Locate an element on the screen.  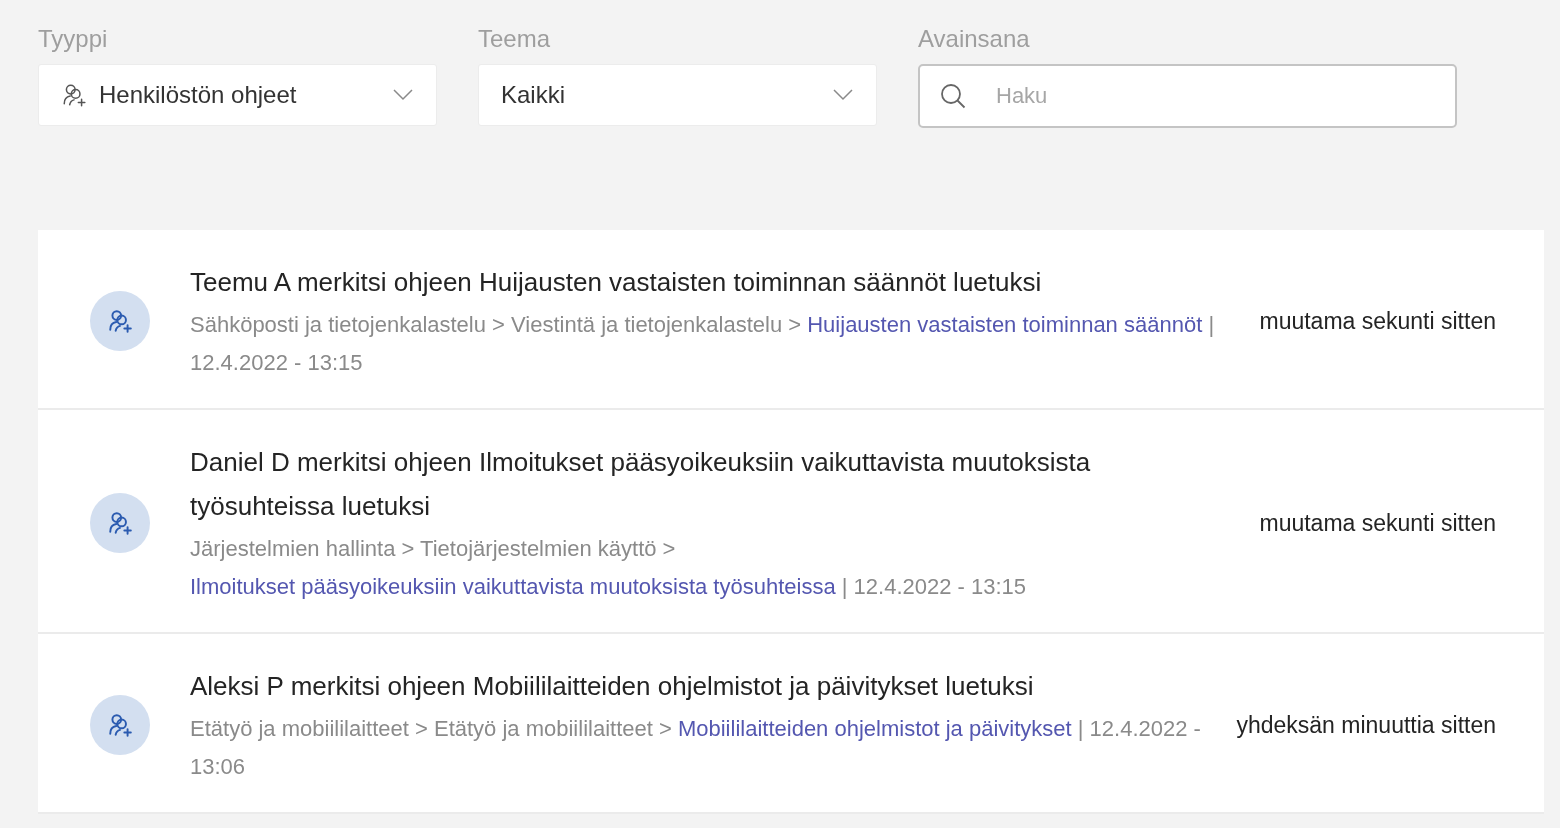
search-field: Haku is located at coordinates (1187, 96).